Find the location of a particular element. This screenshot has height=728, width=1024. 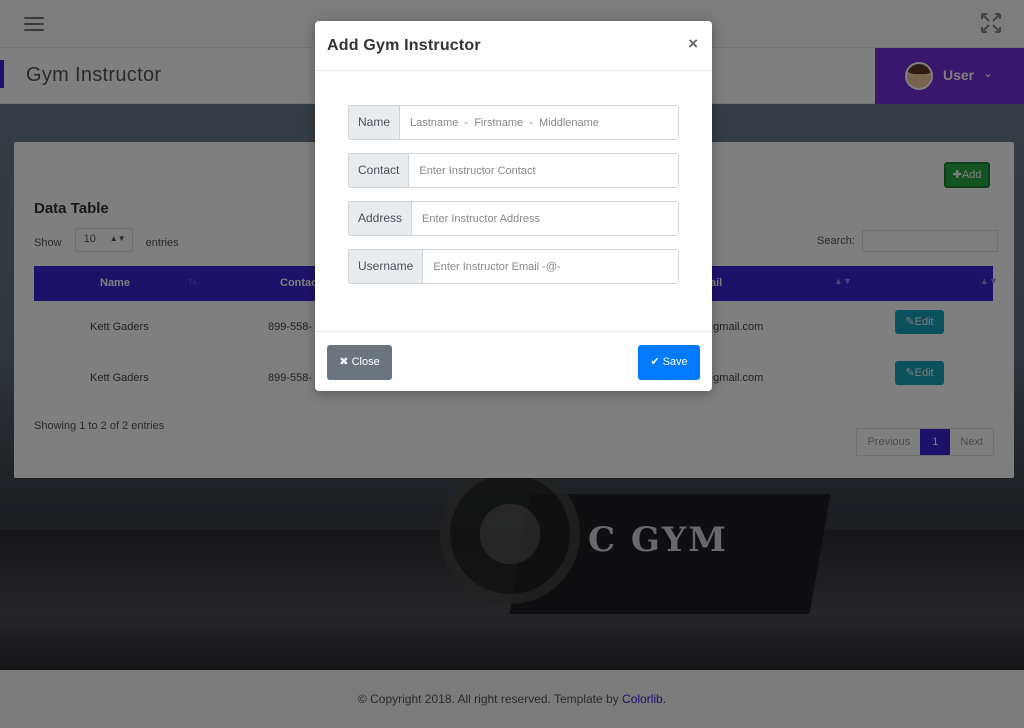

name-label: Name is located at coordinates (375, 122).